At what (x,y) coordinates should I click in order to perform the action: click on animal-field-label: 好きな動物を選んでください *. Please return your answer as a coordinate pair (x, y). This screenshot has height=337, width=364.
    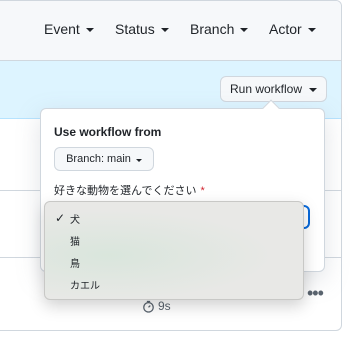
    Looking at the image, I should click on (129, 190).